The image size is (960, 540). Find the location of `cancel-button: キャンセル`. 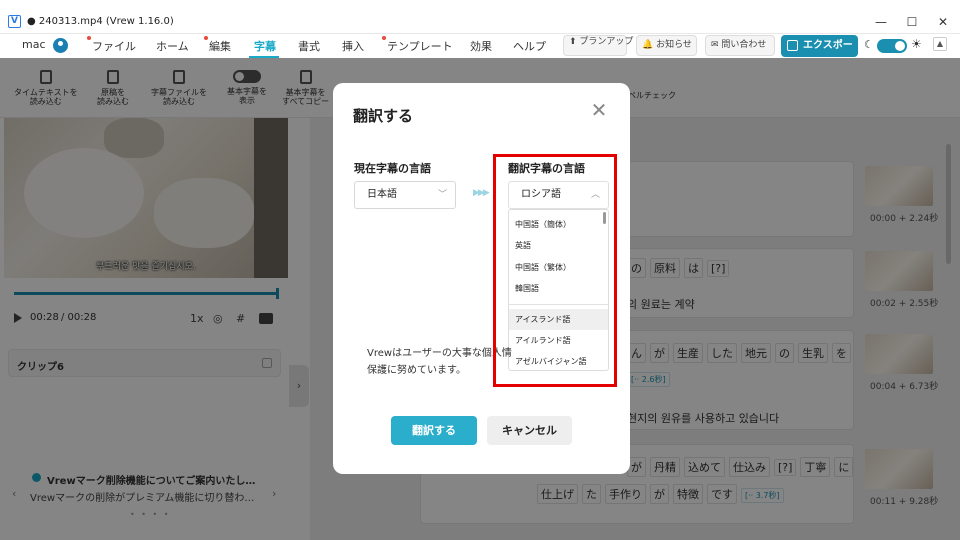

cancel-button: キャンセル is located at coordinates (529, 430).